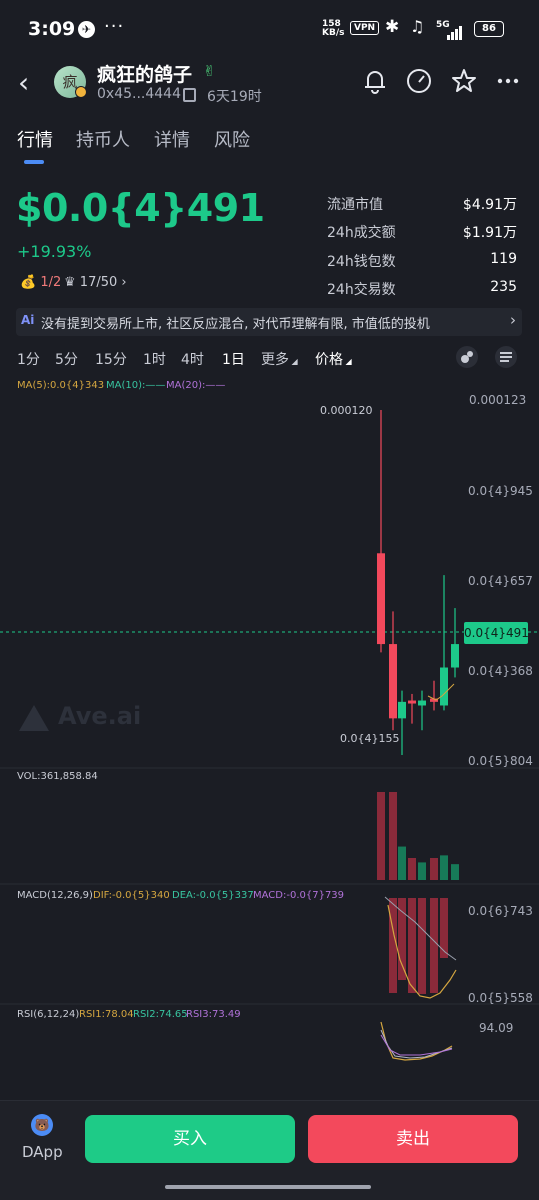  What do you see at coordinates (346, 410) in the screenshot?
I see `high-price-label: 0.000120` at bounding box center [346, 410].